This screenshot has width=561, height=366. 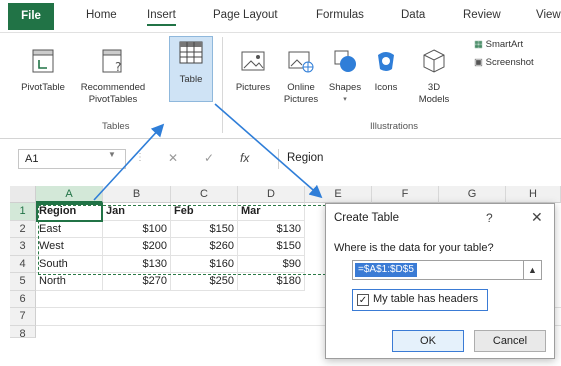 I want to click on smartart-button: ▦ SmartArt, so click(x=517, y=45).